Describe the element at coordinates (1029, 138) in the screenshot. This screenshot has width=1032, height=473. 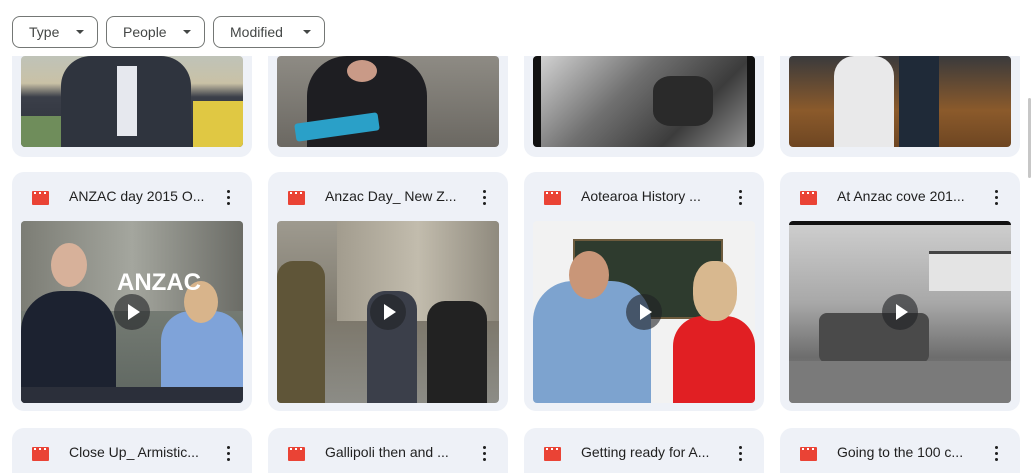
I see `scrollbar` at that location.